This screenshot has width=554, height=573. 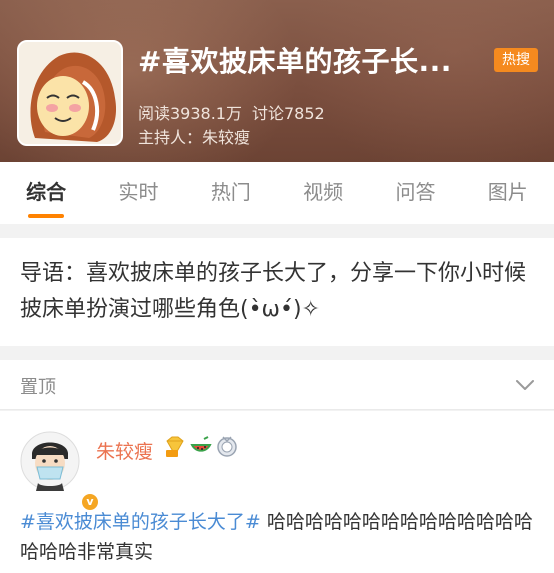 I want to click on watermelon-icon, so click(x=201, y=447).